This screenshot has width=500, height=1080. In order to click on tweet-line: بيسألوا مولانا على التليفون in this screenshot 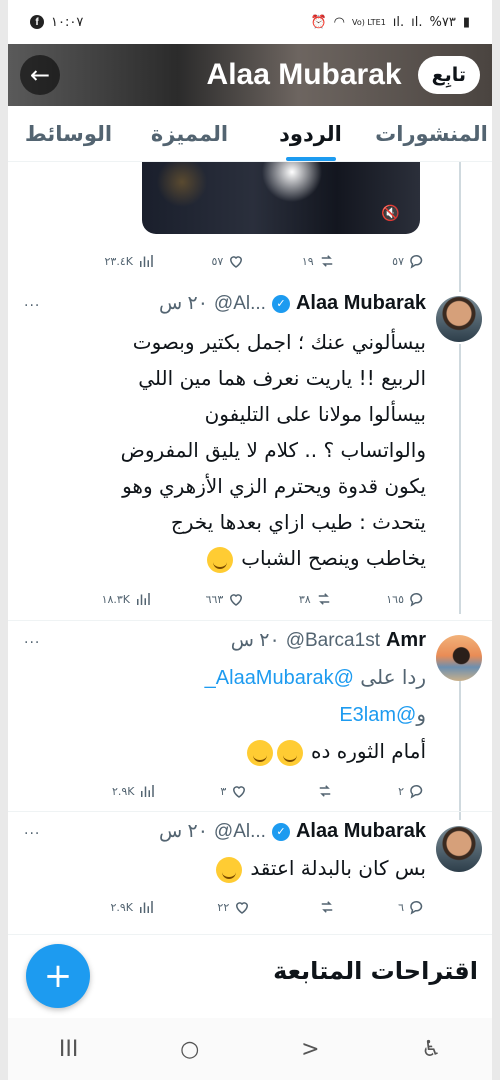, I will do `click(315, 414)`.